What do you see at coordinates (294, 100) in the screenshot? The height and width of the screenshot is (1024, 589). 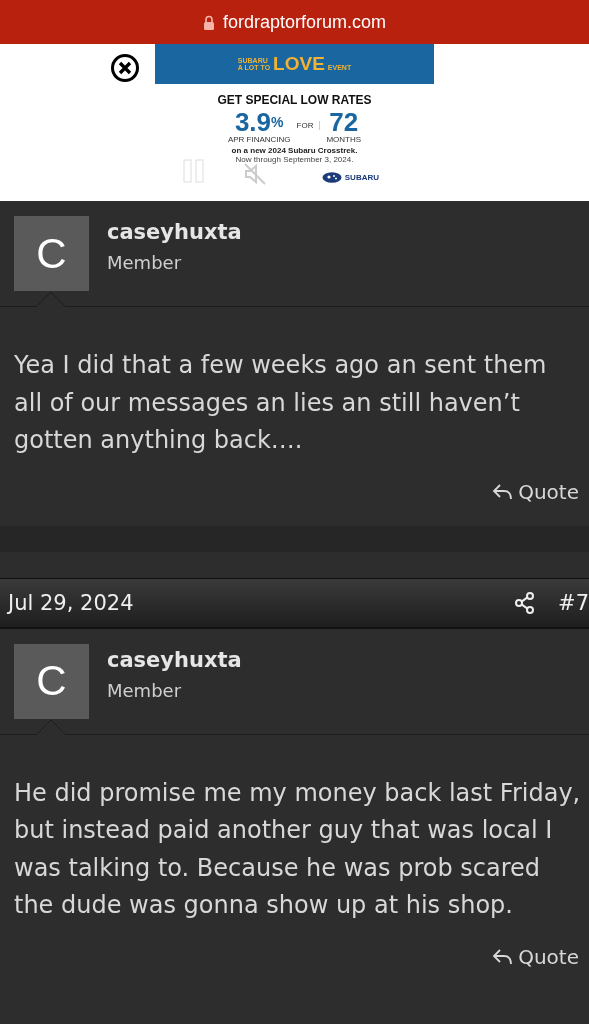 I see `ad-headline: GET SPECIAL LOW RATES` at bounding box center [294, 100].